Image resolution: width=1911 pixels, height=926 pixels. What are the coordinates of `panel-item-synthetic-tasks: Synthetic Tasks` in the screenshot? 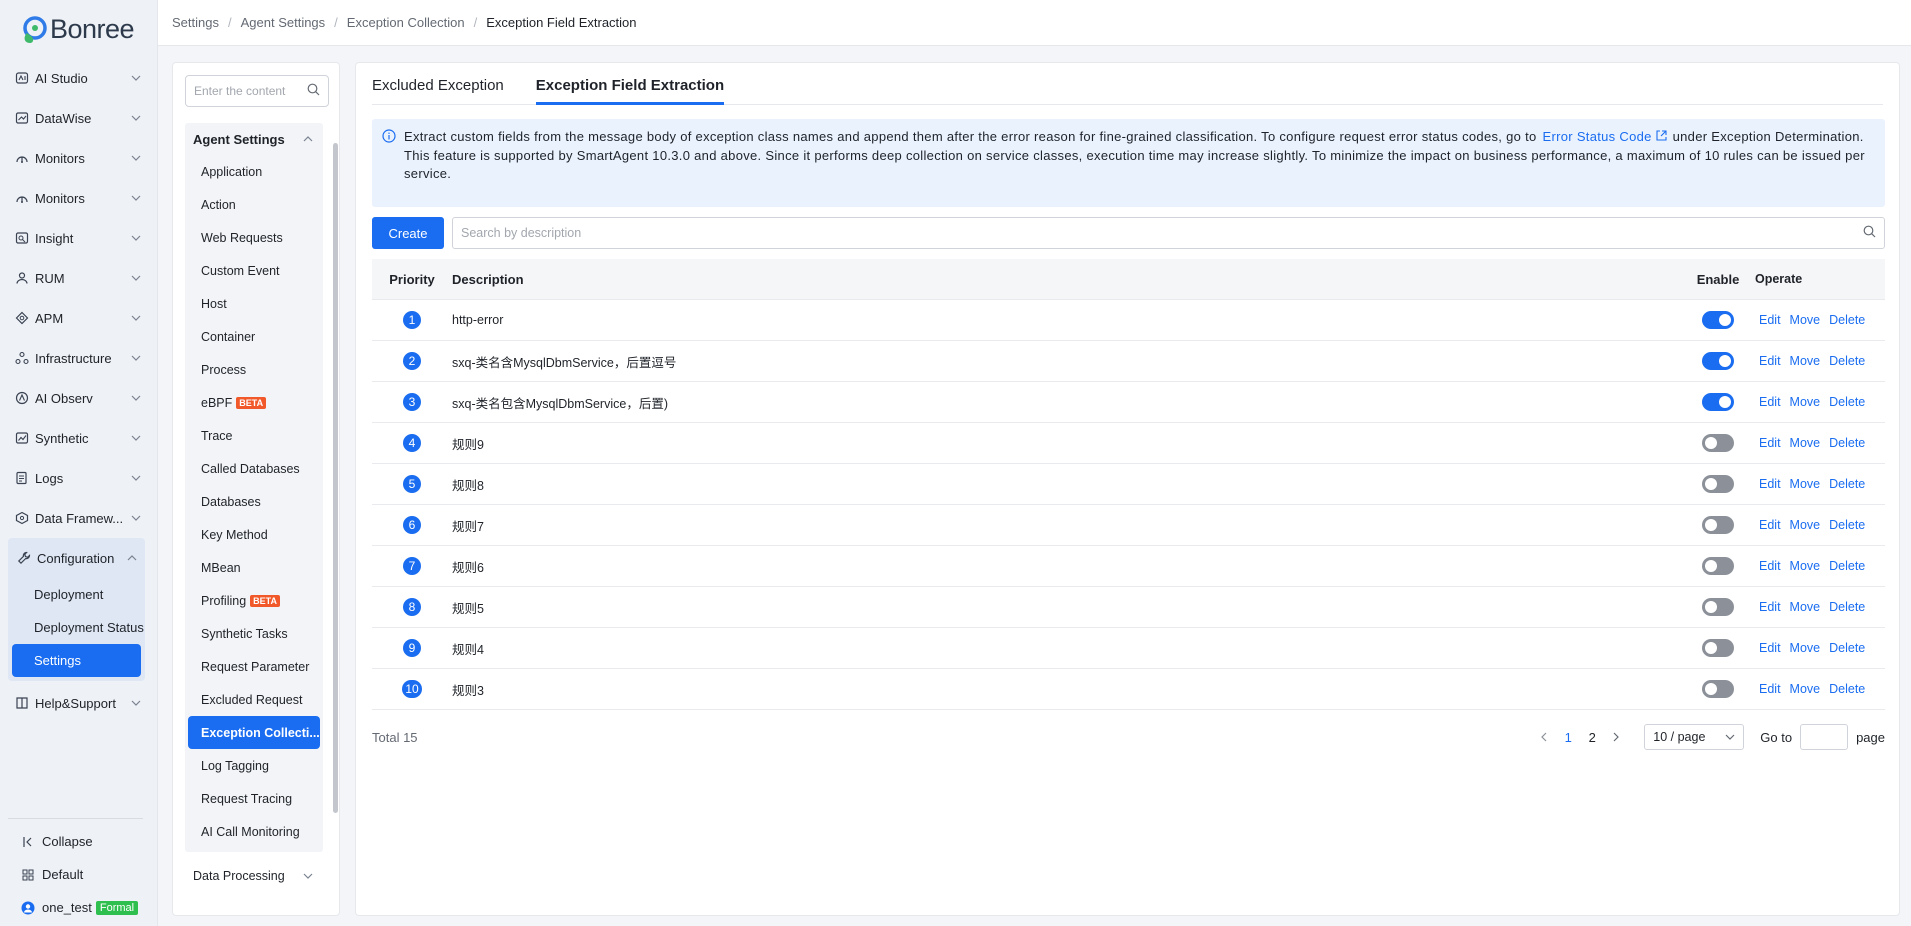 It's located at (254, 633).